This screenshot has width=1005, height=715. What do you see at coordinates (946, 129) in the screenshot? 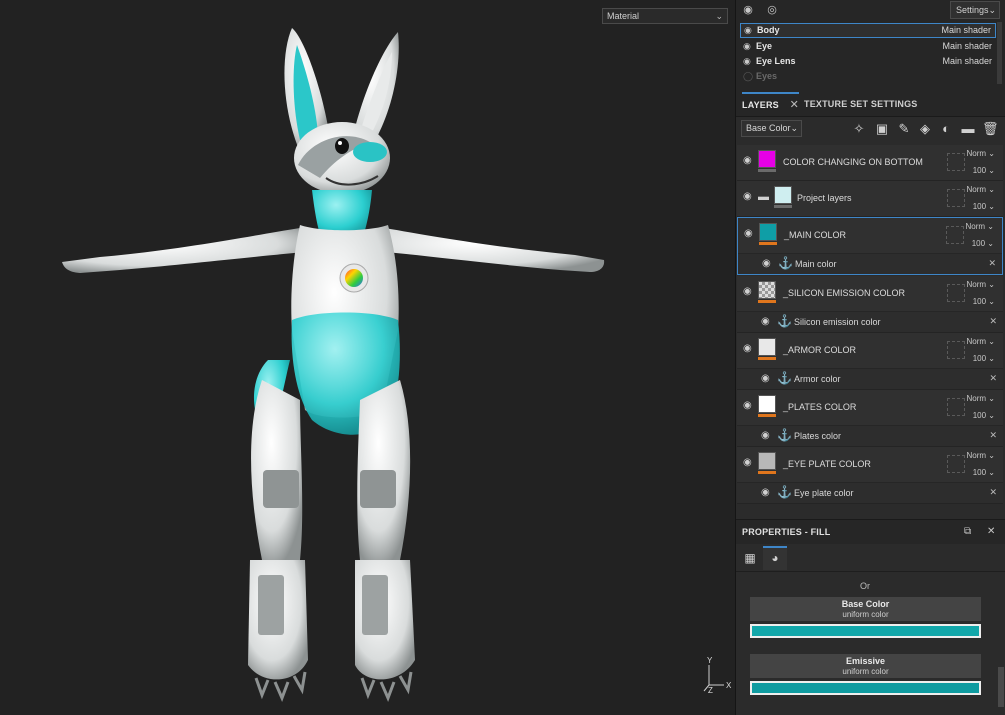
I see `palette-icon: ◐` at bounding box center [946, 129].